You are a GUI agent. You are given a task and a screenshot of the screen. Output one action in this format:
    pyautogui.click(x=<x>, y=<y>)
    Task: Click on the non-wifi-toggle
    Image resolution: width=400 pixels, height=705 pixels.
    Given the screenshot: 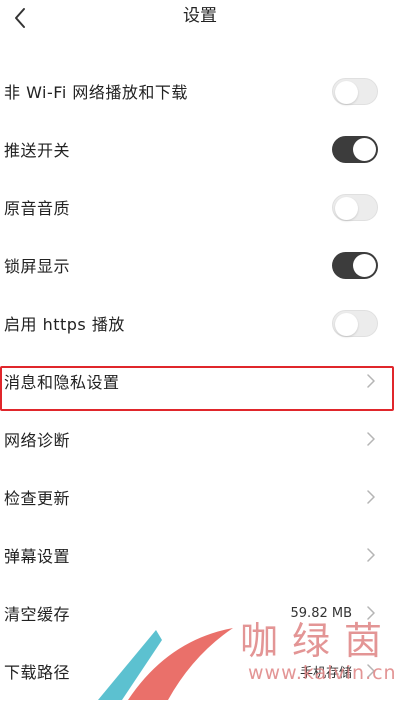 What is the action you would take?
    pyautogui.click(x=355, y=91)
    